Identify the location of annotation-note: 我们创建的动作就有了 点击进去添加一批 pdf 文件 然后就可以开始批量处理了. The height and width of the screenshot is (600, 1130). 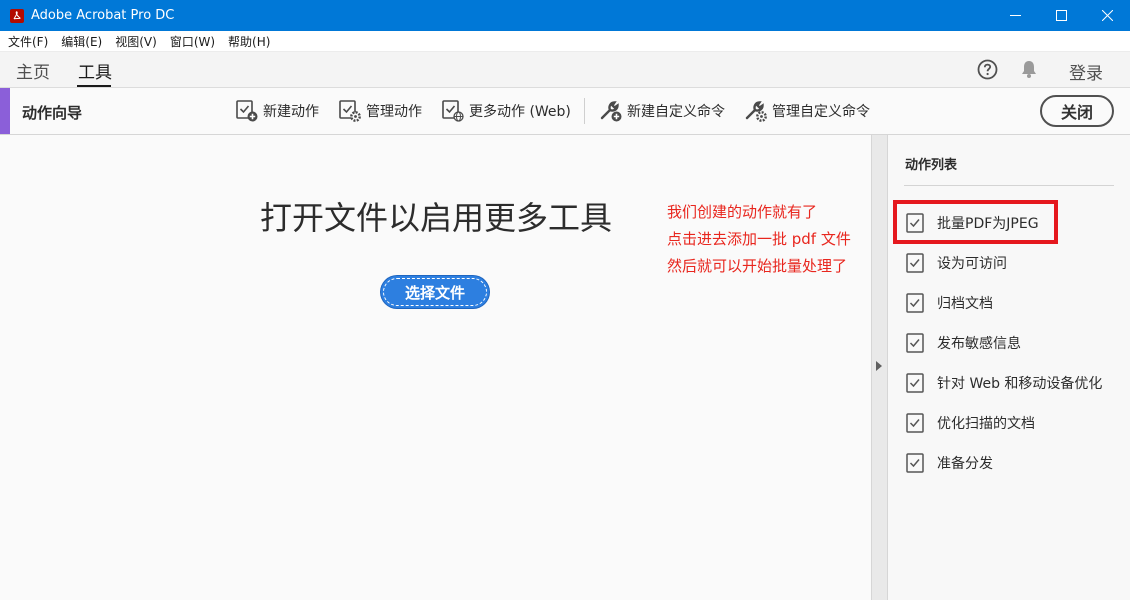
(759, 239).